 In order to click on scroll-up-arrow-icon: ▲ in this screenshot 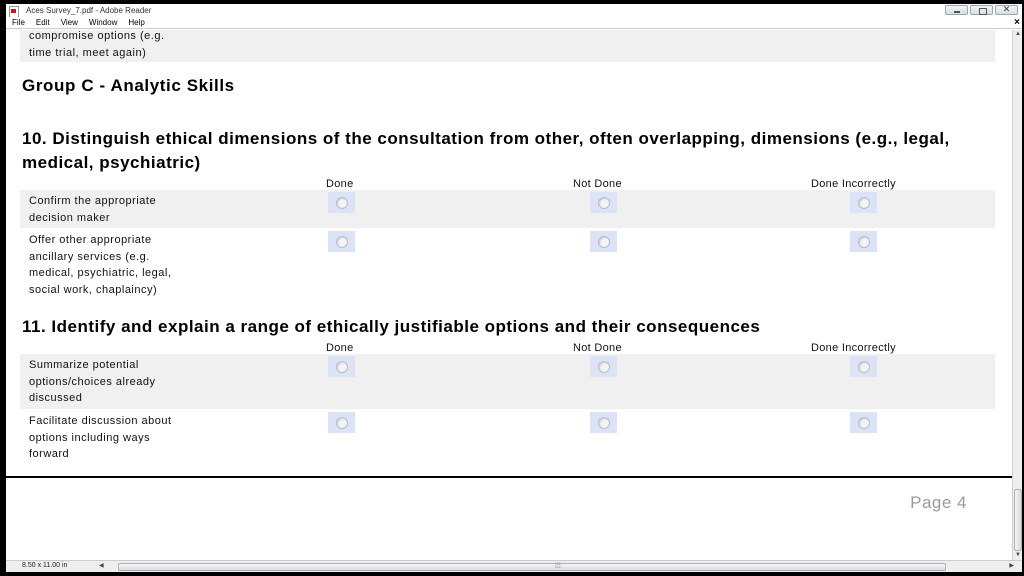, I will do `click(1018, 34)`.